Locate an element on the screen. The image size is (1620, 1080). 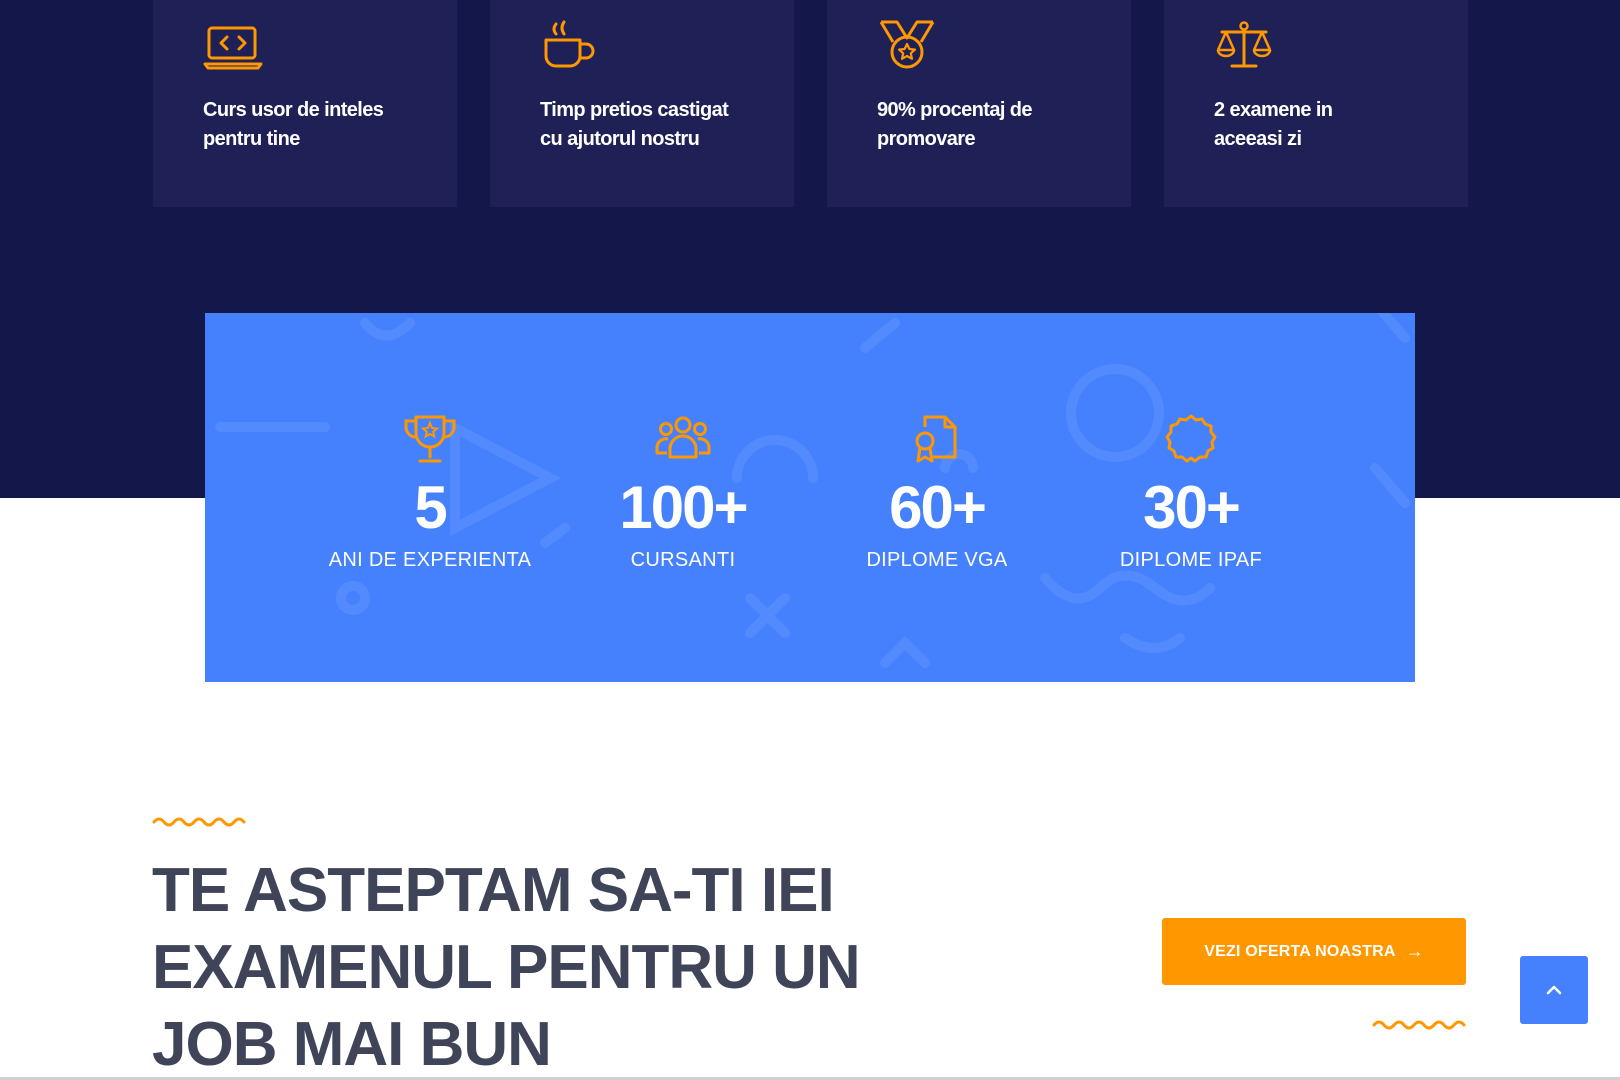
stat-vga-diplomas: 60+ DIPLOME VGA is located at coordinates (937, 492).